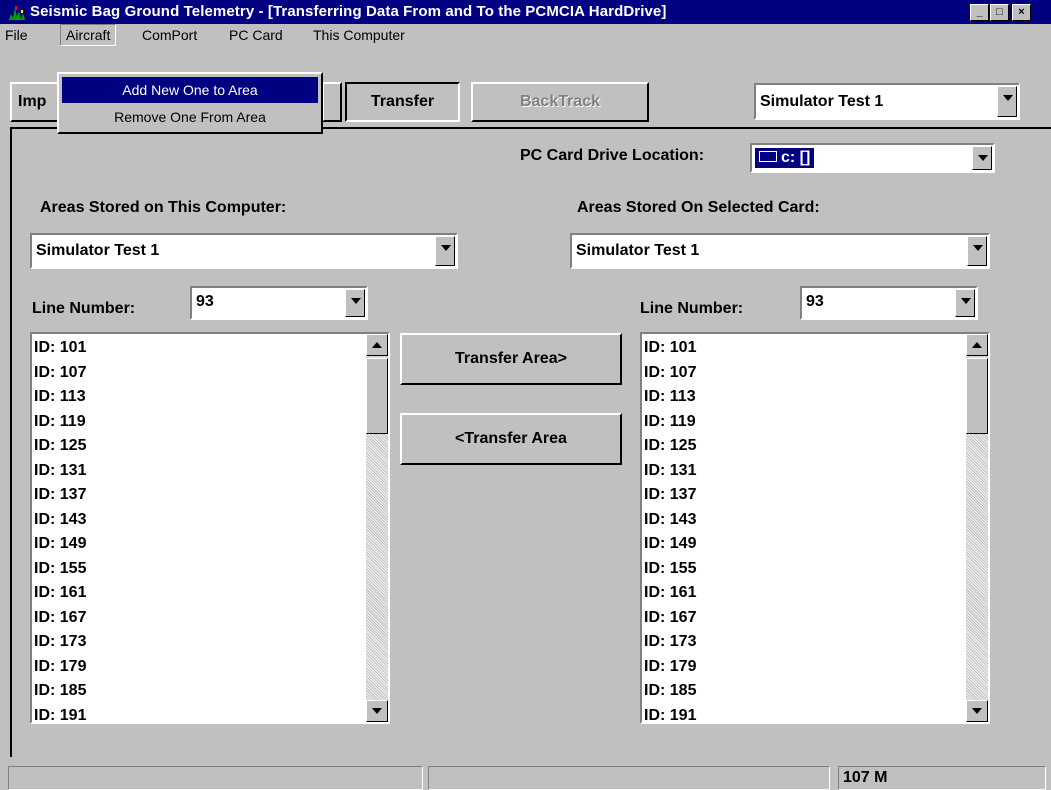 Image resolution: width=1051 pixels, height=790 pixels. I want to click on menu-aircraft-label: Aircraft, so click(88, 35).